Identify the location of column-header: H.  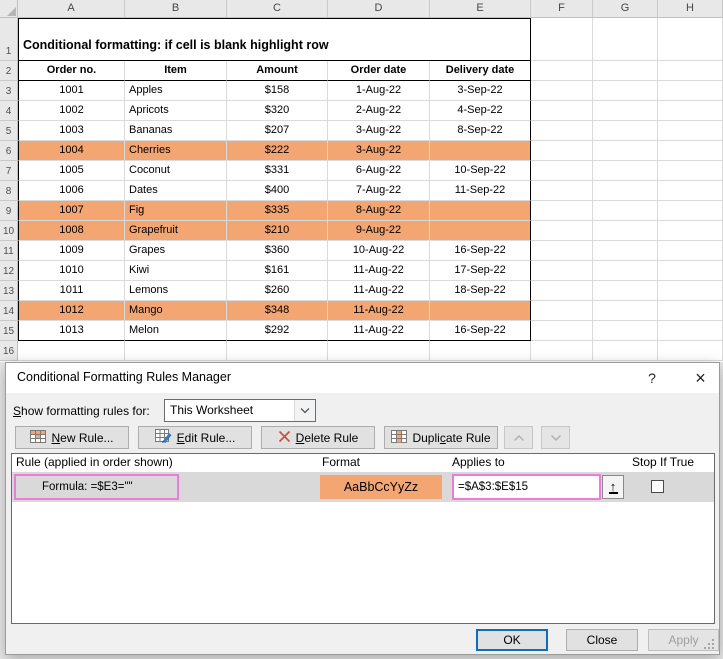
(690, 9).